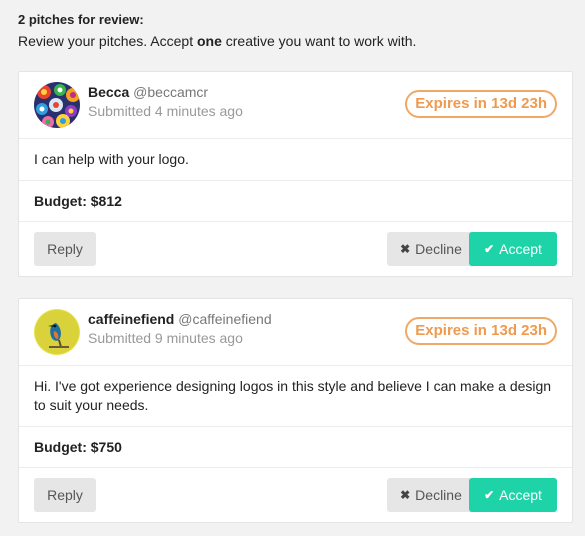 Image resolution: width=585 pixels, height=536 pixels. I want to click on subtitle-emphasis: one, so click(209, 41).